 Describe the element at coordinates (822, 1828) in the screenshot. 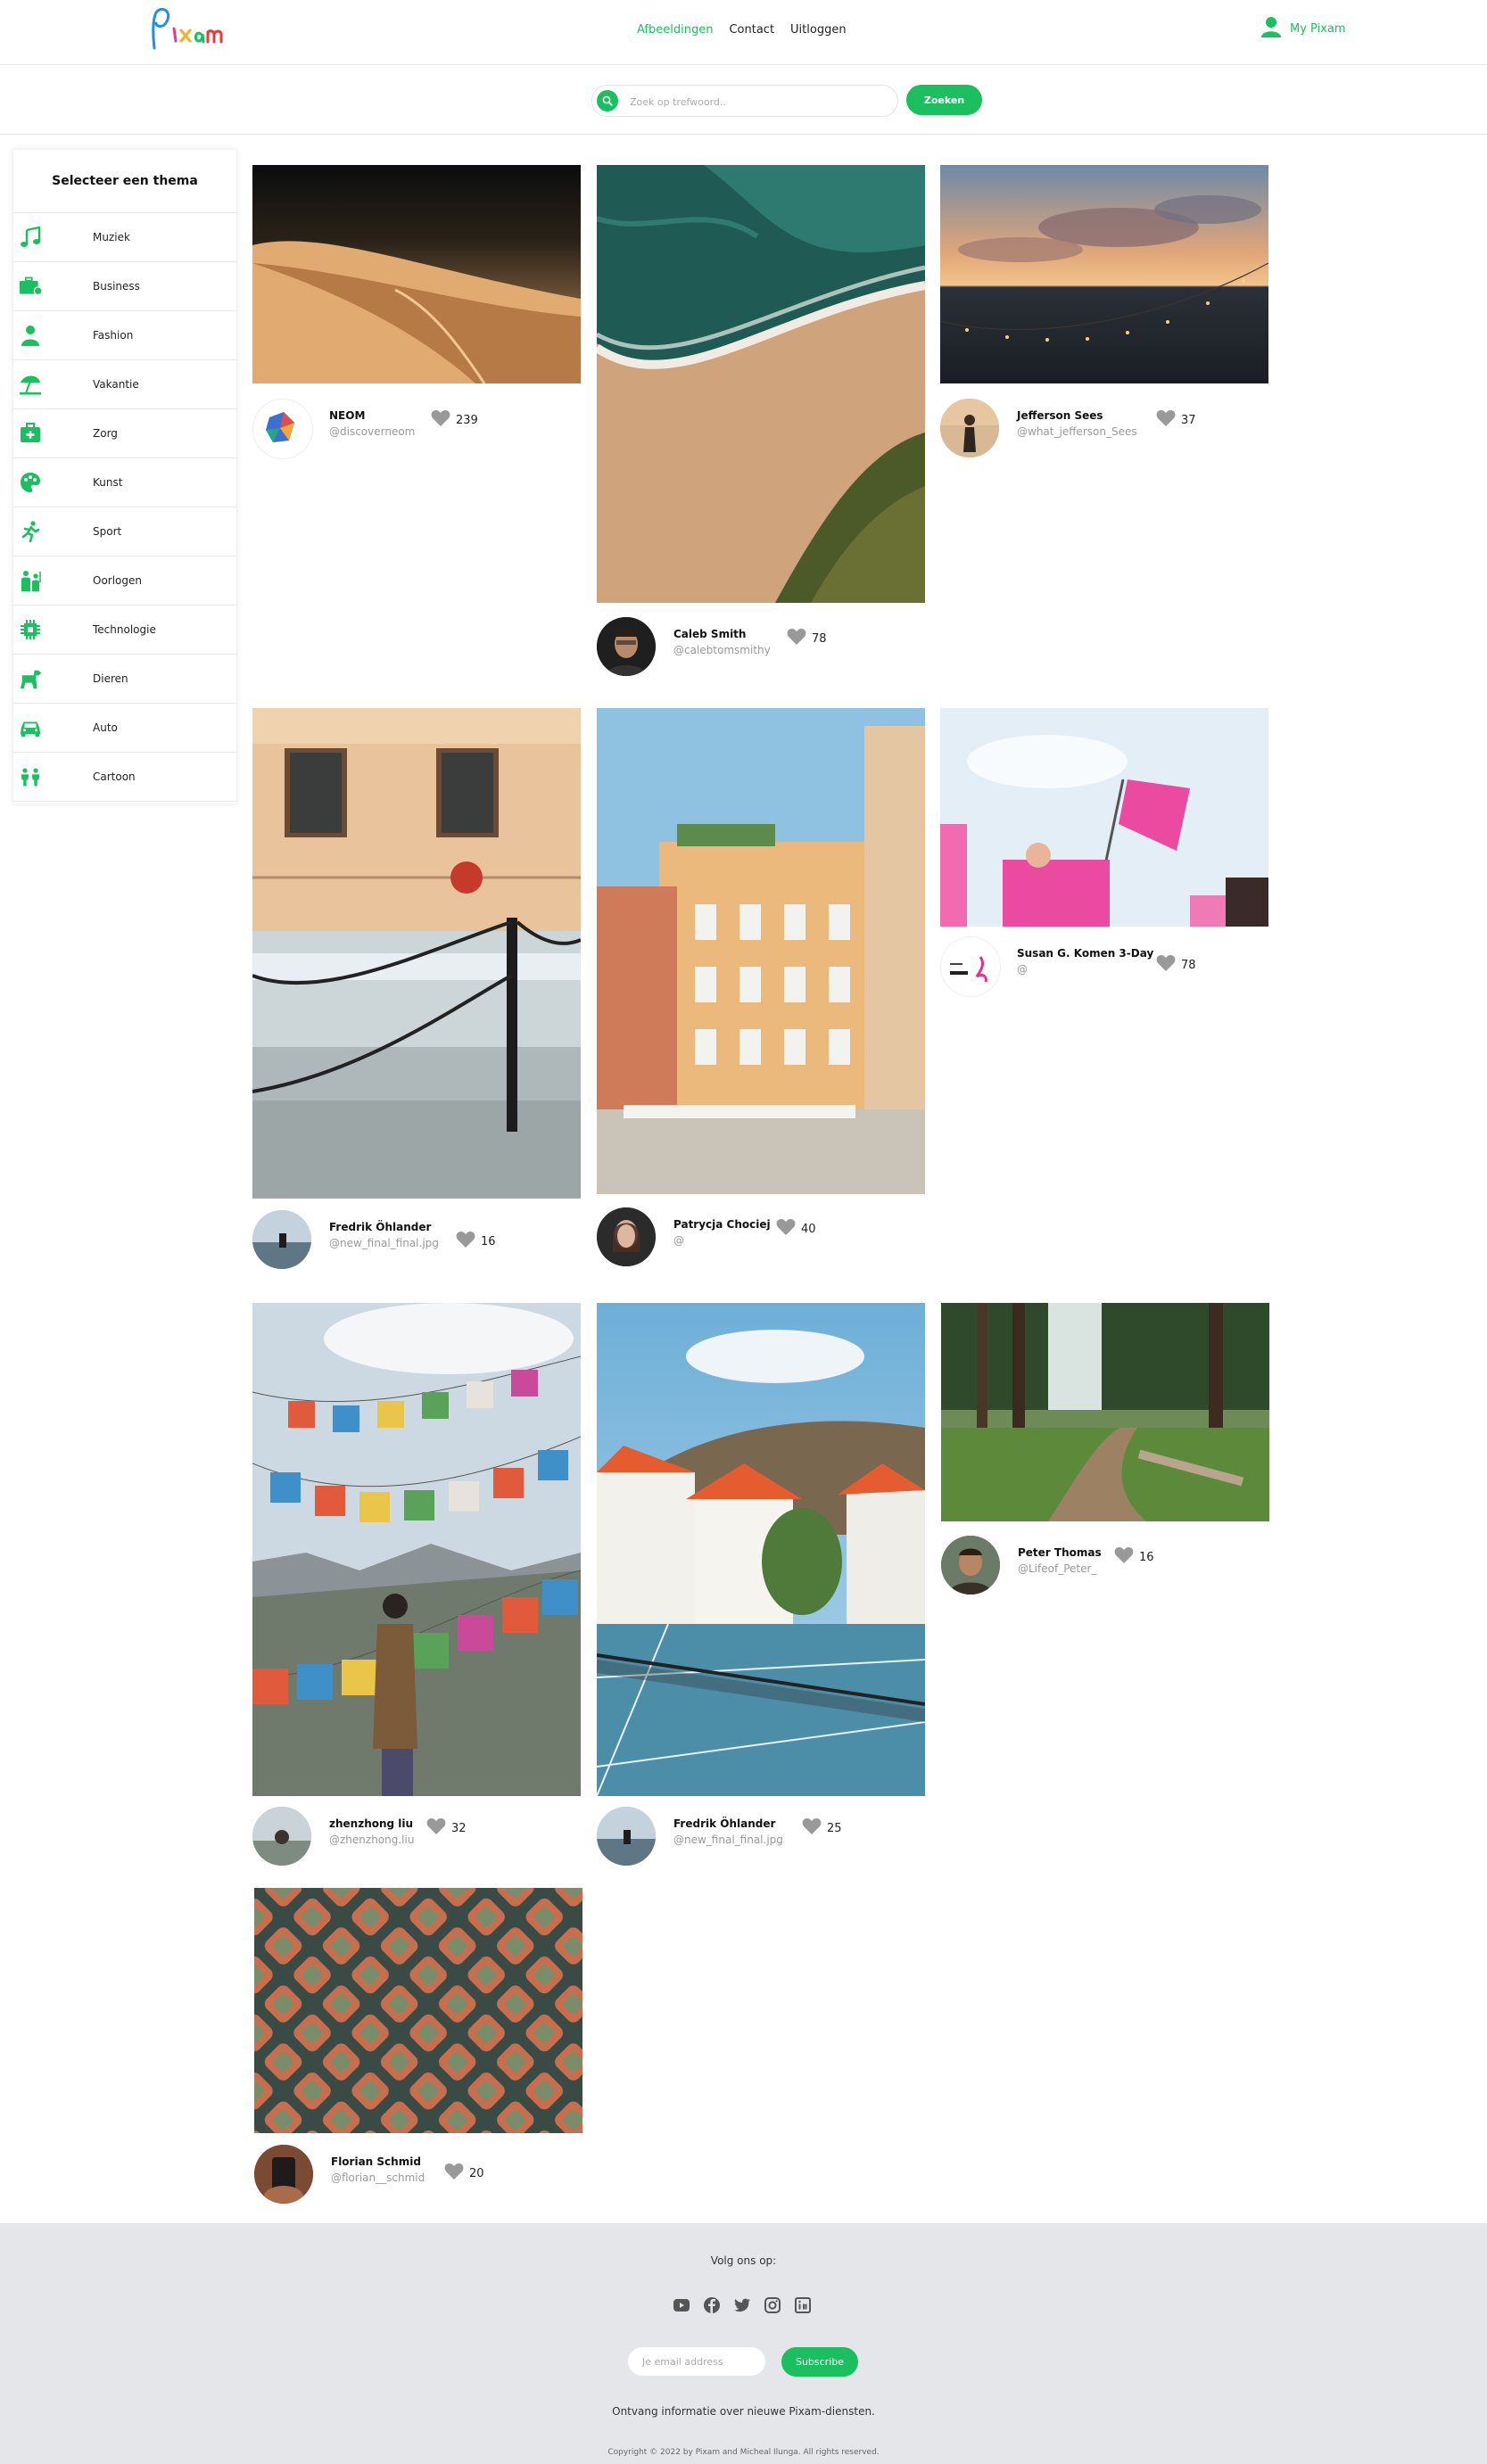

I see `like-button: 25` at that location.